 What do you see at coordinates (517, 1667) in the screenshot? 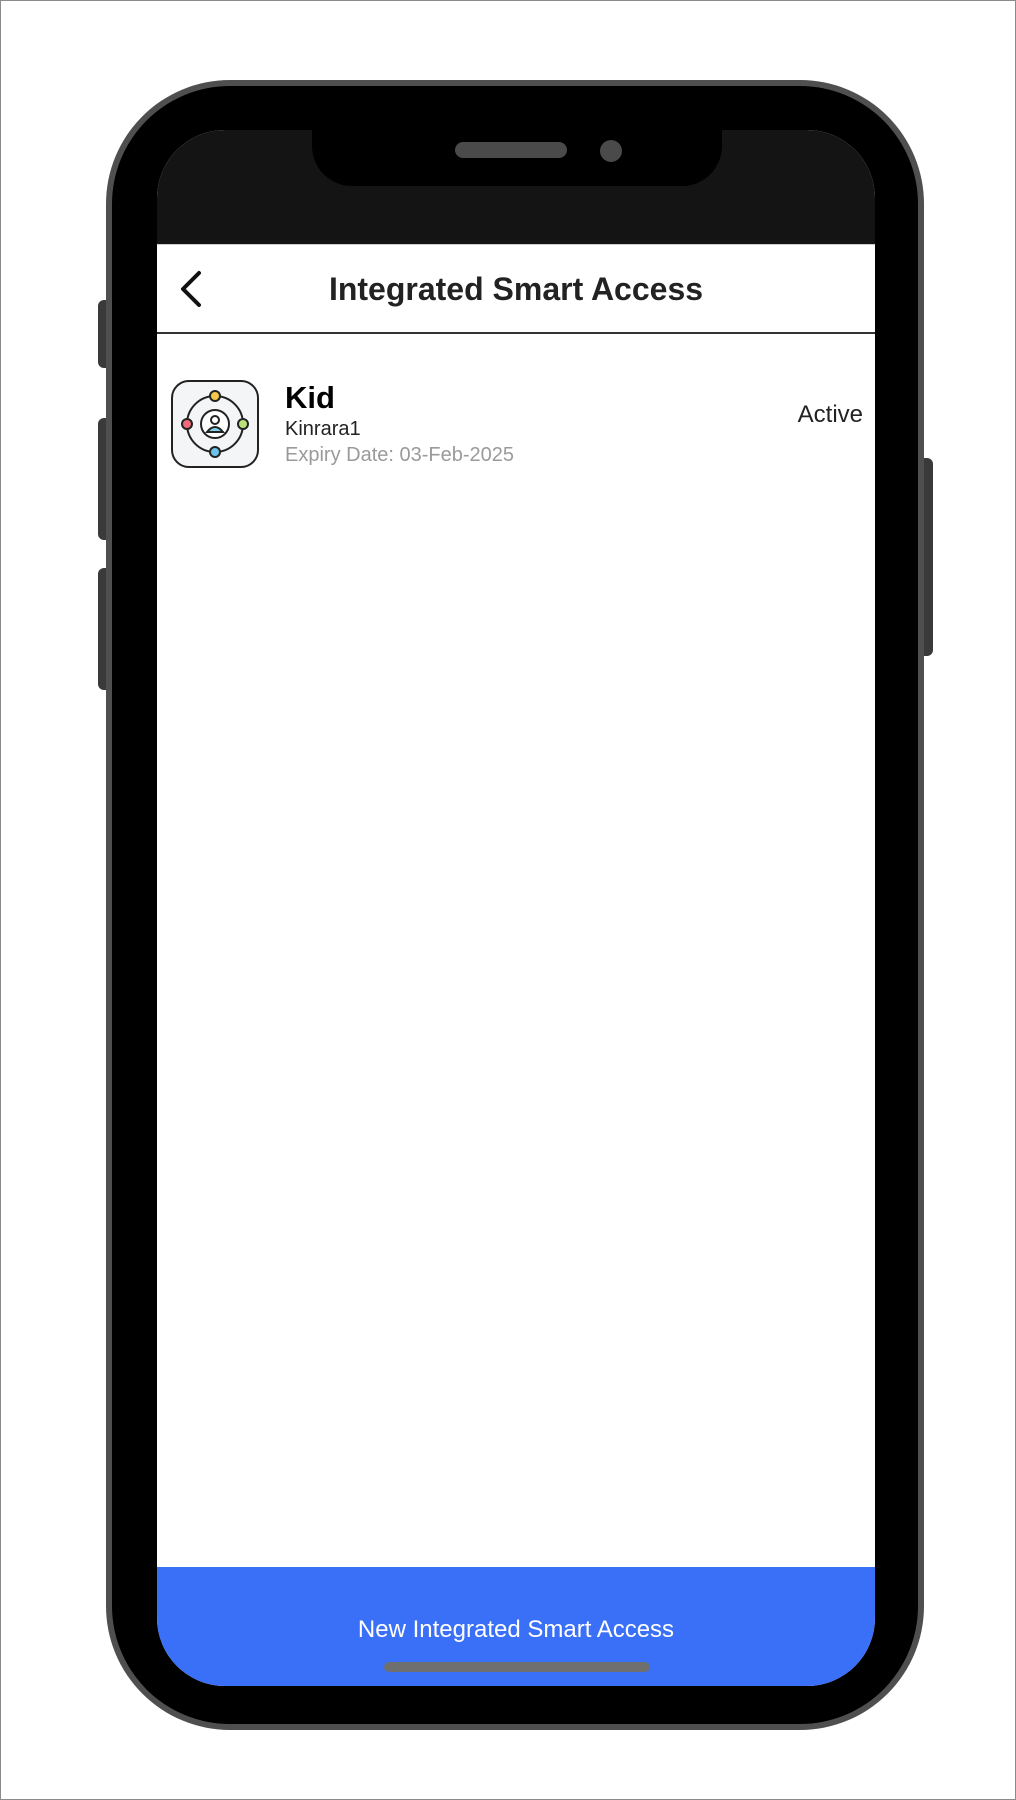
I see `home-indicator` at bounding box center [517, 1667].